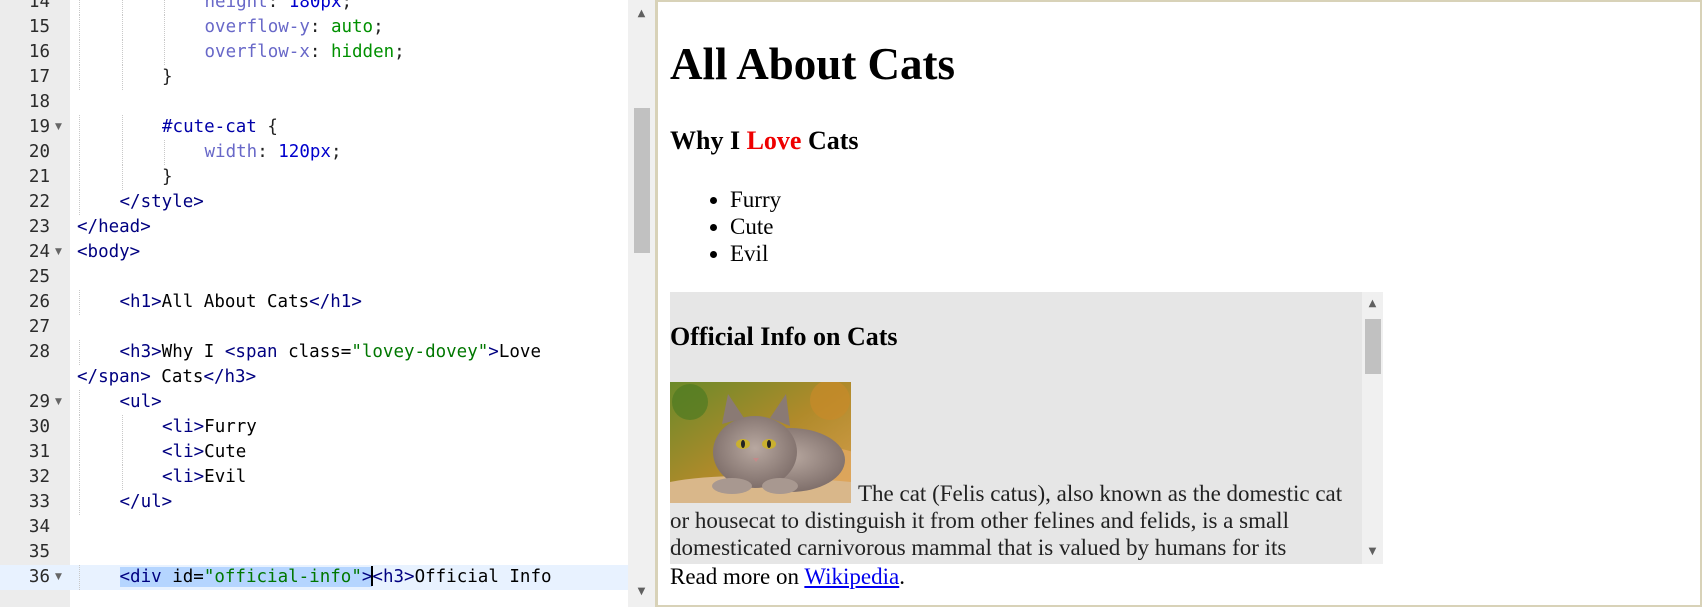 This screenshot has width=1702, height=607. Describe the element at coordinates (236, 6) in the screenshot. I see `code-token: height` at that location.